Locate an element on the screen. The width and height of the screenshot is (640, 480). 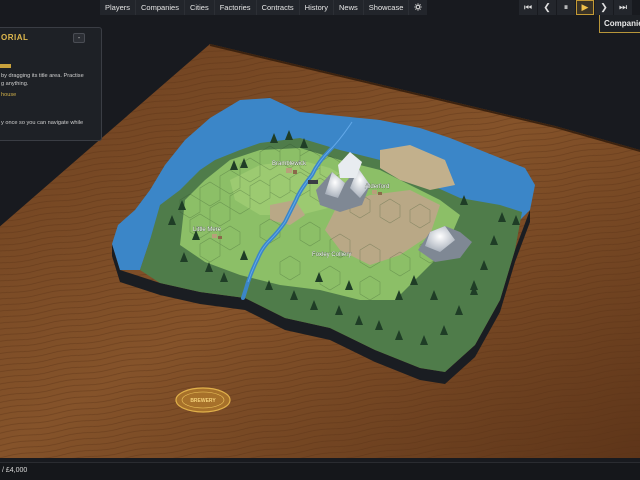
board-badge-text: BREWERY is located at coordinates (203, 401).